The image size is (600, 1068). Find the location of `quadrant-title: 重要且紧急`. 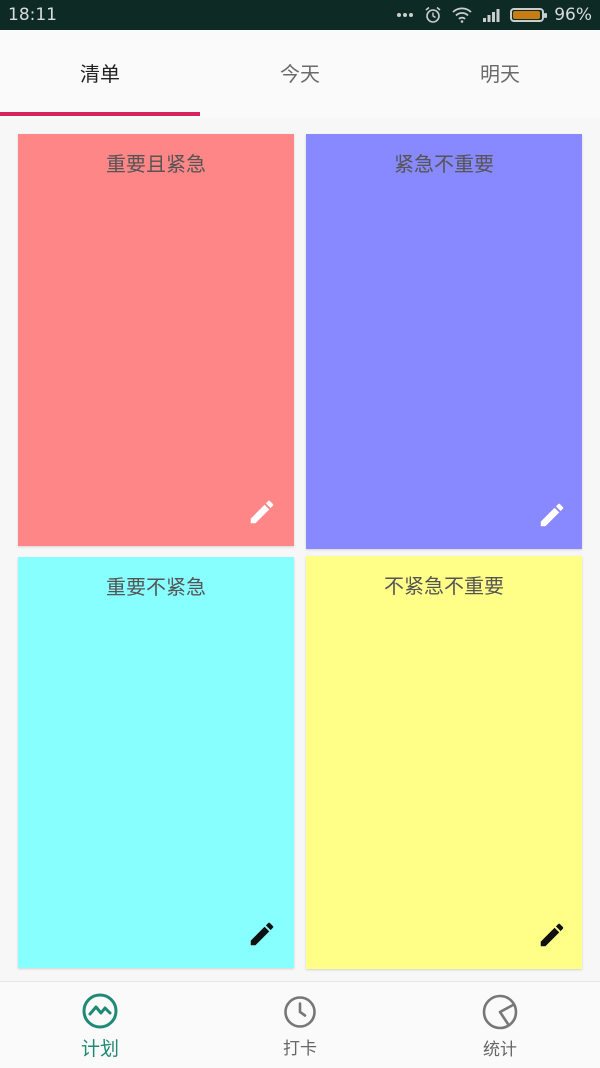

quadrant-title: 重要且紧急 is located at coordinates (156, 164).